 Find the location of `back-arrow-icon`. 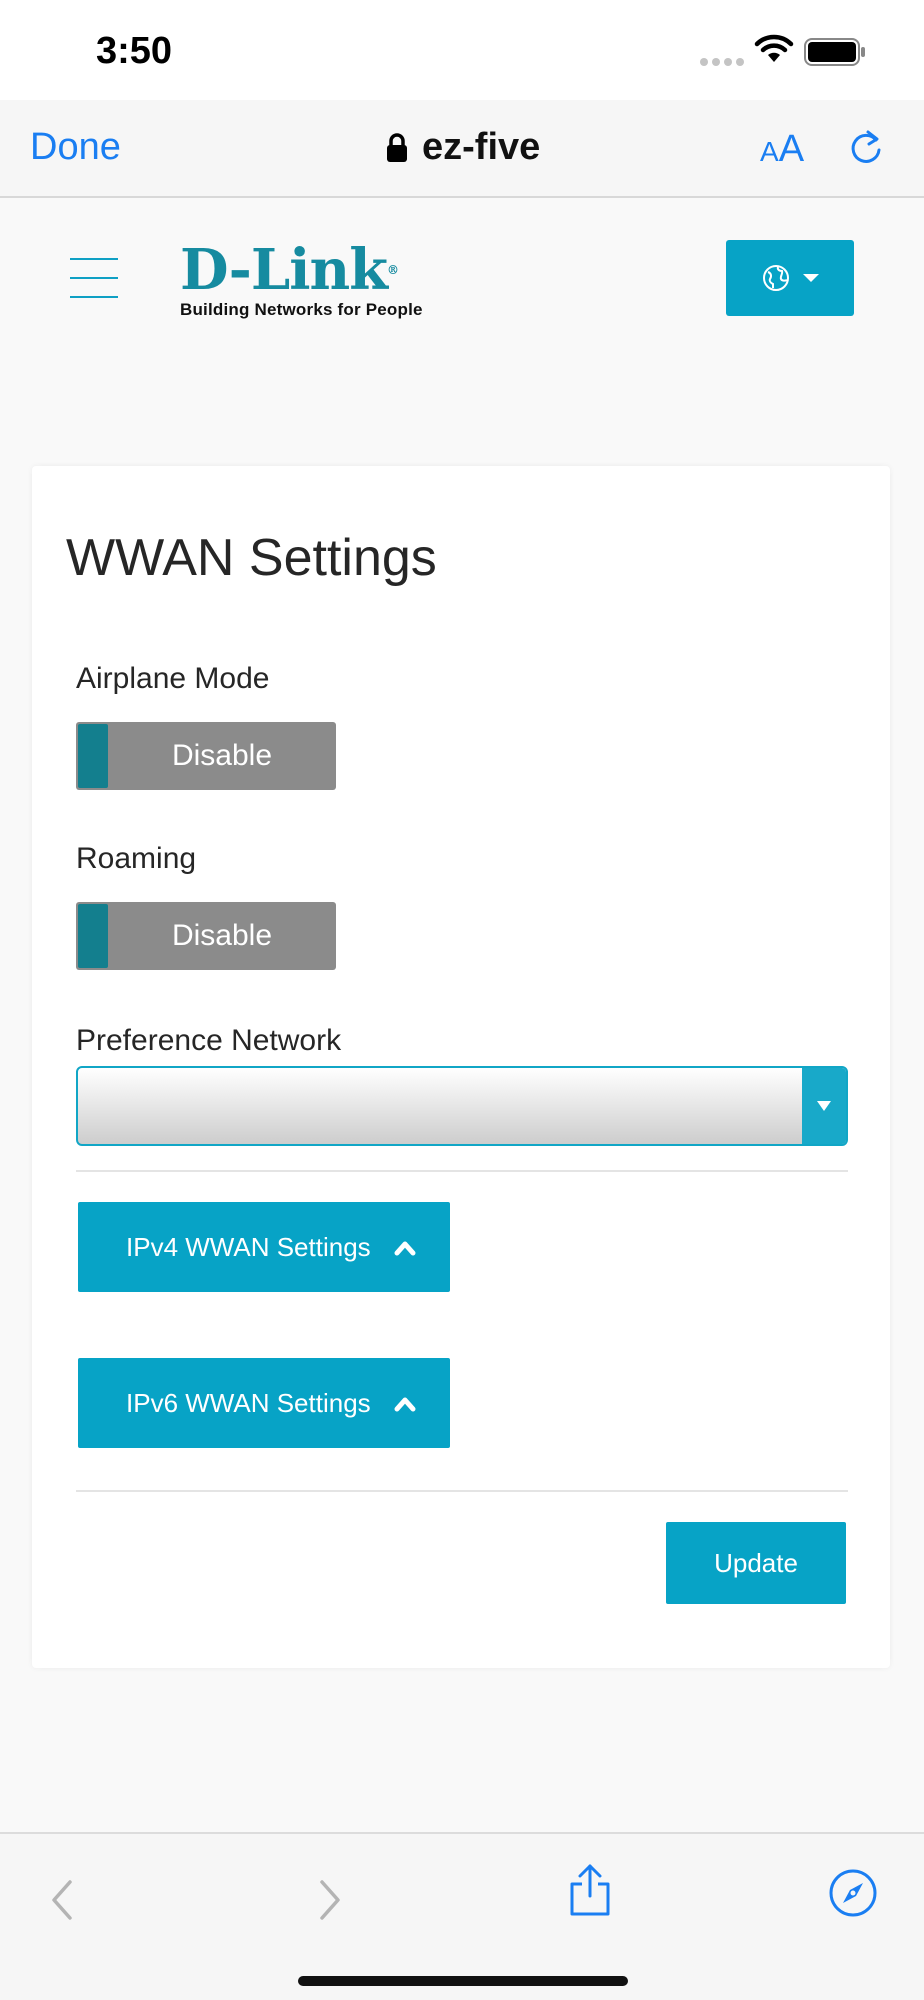

back-arrow-icon is located at coordinates (62, 1900).